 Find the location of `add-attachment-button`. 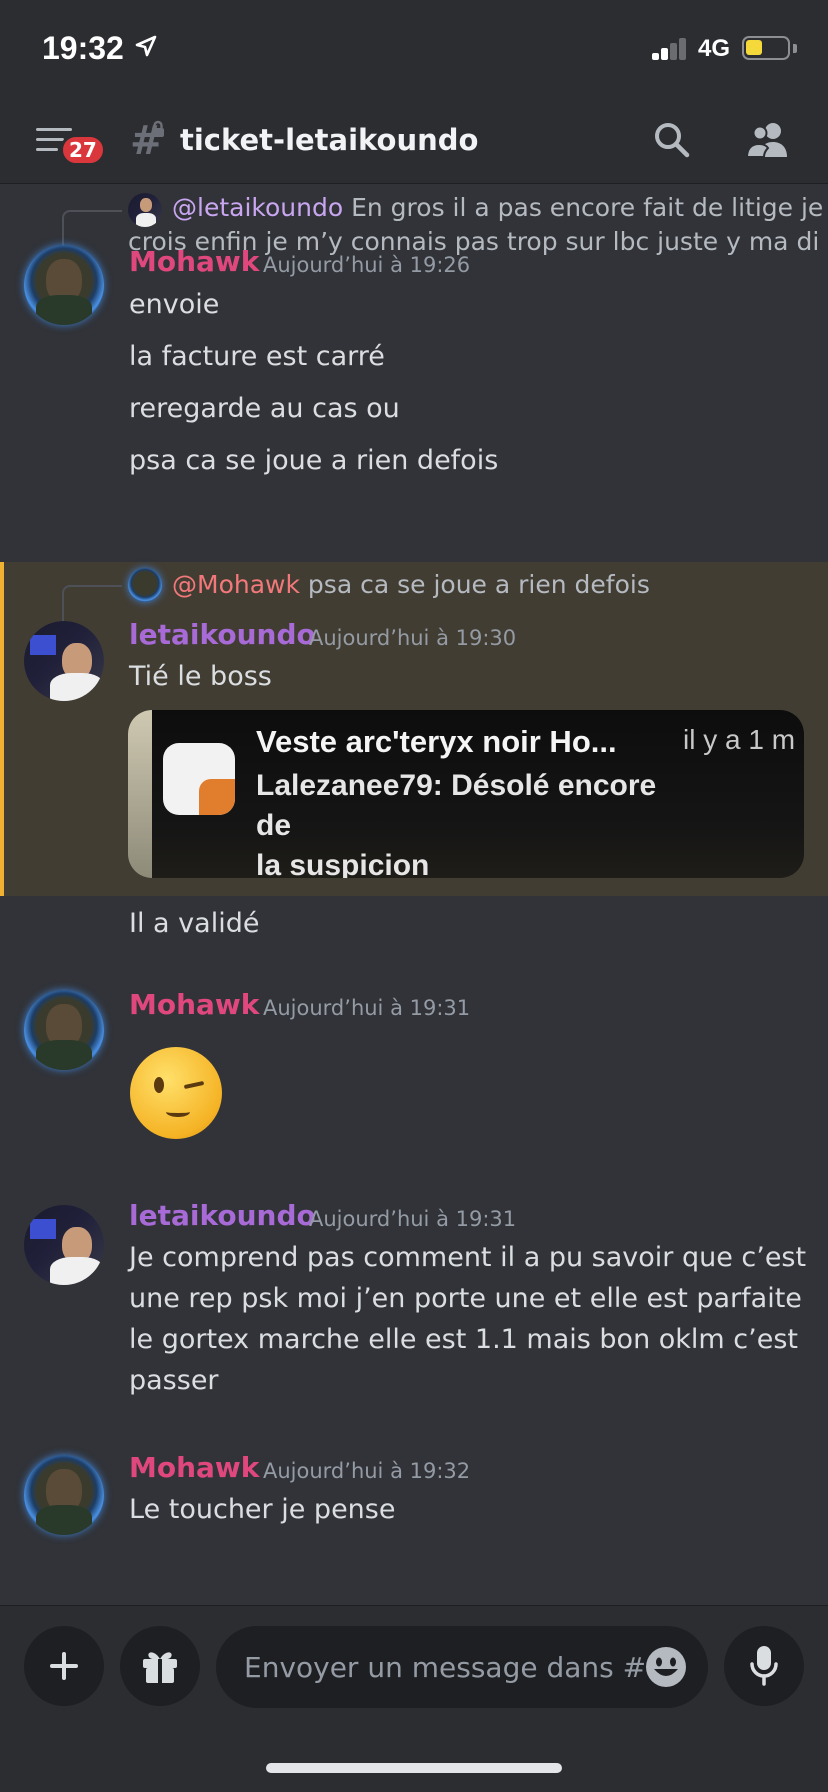

add-attachment-button is located at coordinates (64, 1666).